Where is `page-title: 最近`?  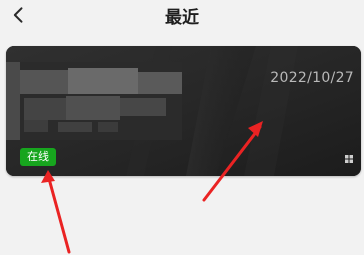
page-title: 最近 is located at coordinates (182, 18).